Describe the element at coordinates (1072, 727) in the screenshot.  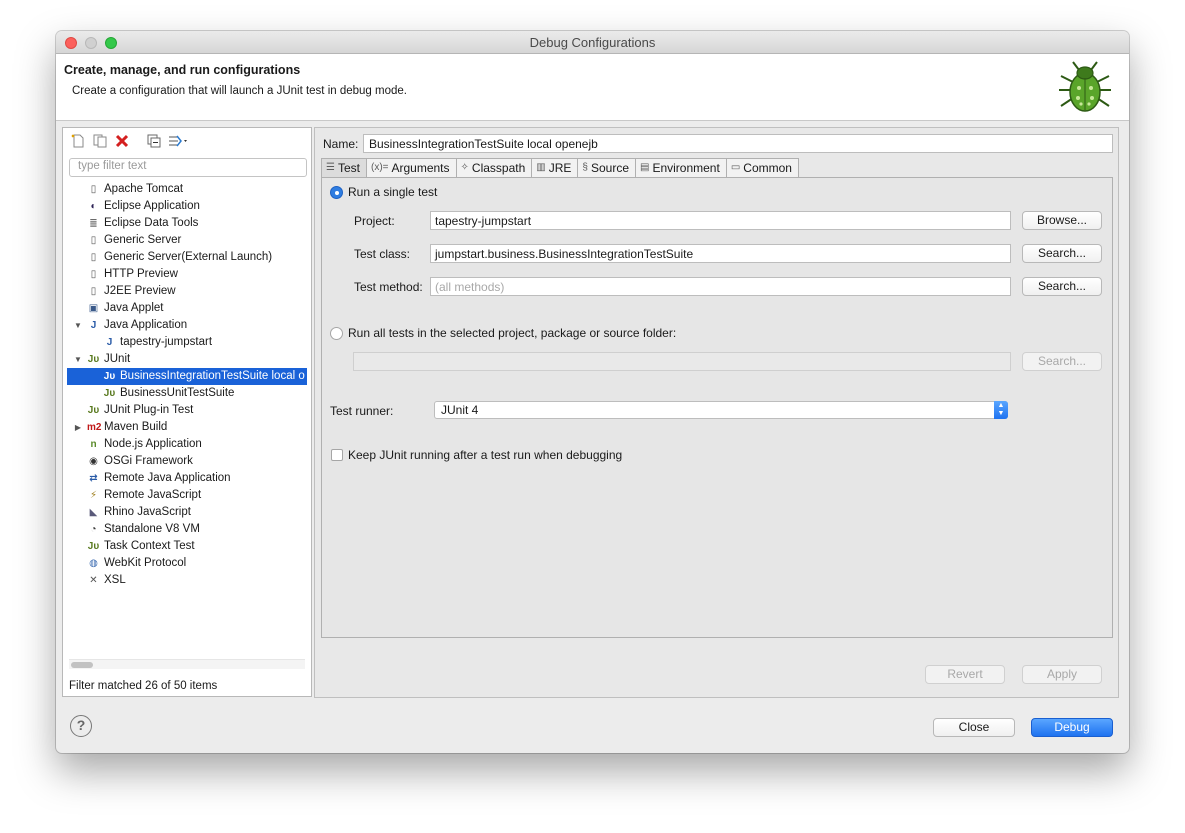
I see `debug-button: Debug` at that location.